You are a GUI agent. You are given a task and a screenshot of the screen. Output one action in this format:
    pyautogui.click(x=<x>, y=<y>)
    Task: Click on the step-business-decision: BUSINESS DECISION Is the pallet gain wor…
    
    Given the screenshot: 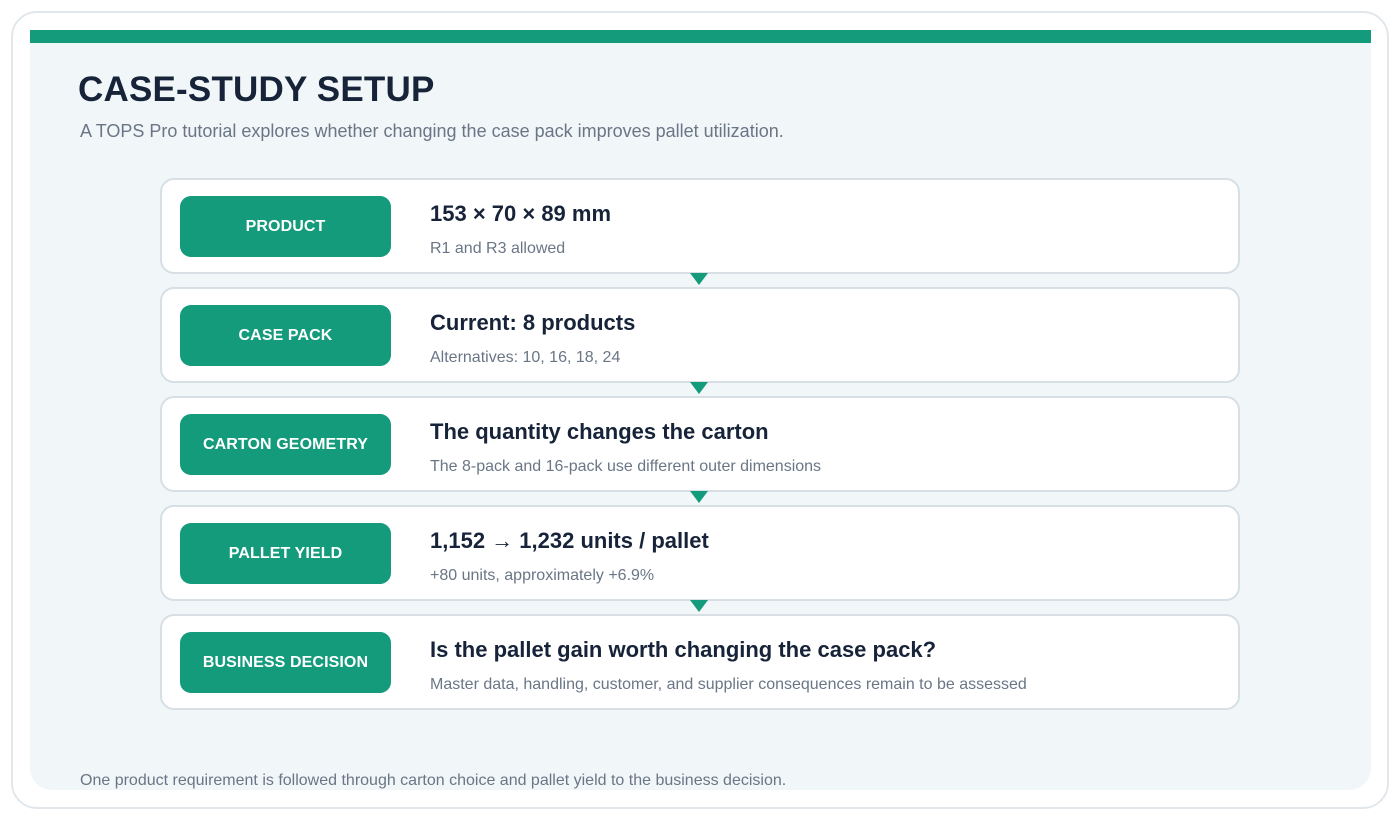 What is the action you would take?
    pyautogui.click(x=700, y=662)
    